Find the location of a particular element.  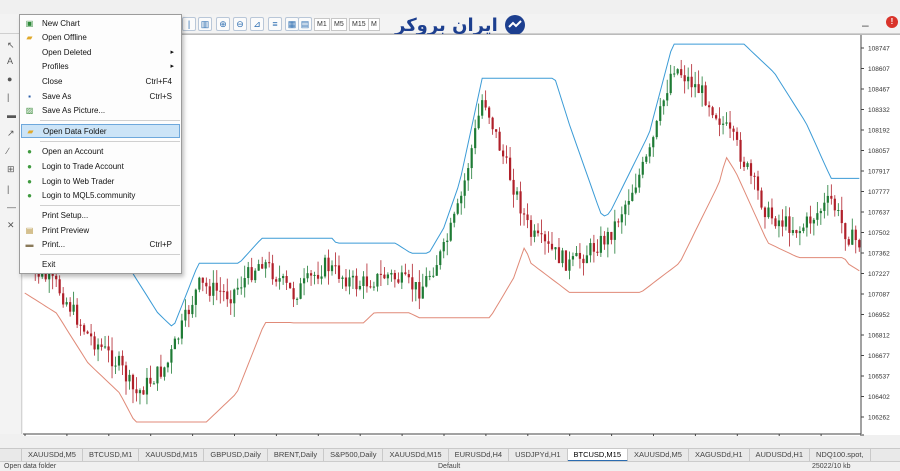

channel-tool-icon: ∕ is located at coordinates (8, 151).